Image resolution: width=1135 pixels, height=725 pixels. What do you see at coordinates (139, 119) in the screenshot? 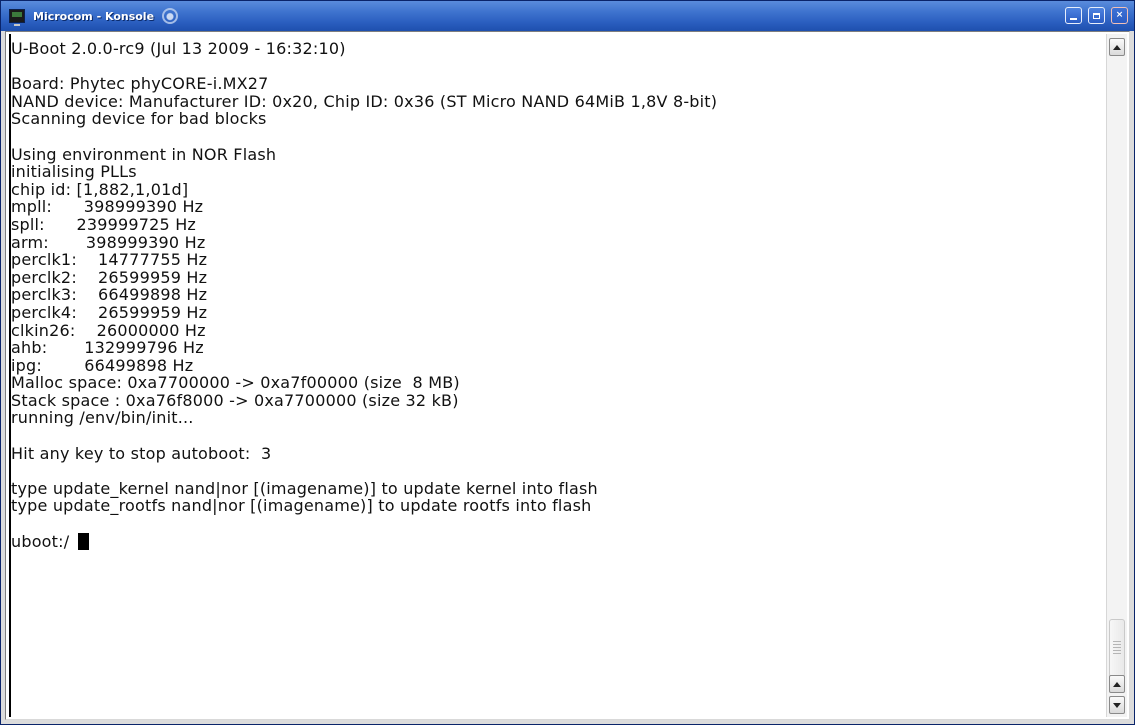
I see `terminal-line: Scanning device for bad blocks` at bounding box center [139, 119].